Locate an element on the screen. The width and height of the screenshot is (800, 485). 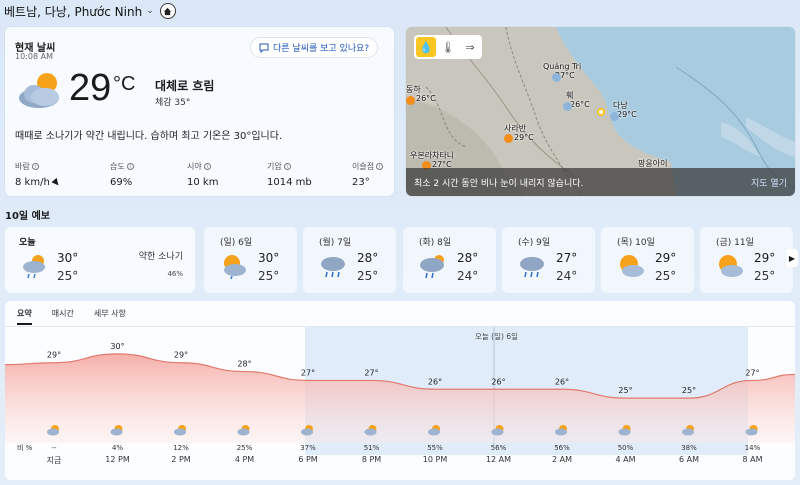
metric-value: 8 km/h is located at coordinates (32, 182).